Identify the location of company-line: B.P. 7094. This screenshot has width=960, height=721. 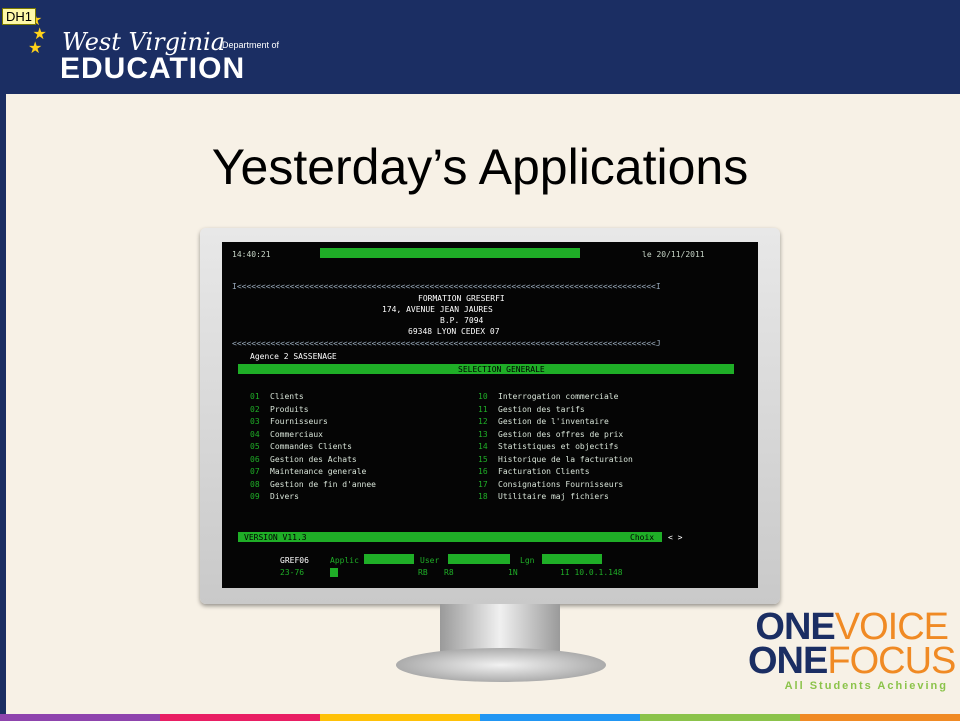
(462, 320).